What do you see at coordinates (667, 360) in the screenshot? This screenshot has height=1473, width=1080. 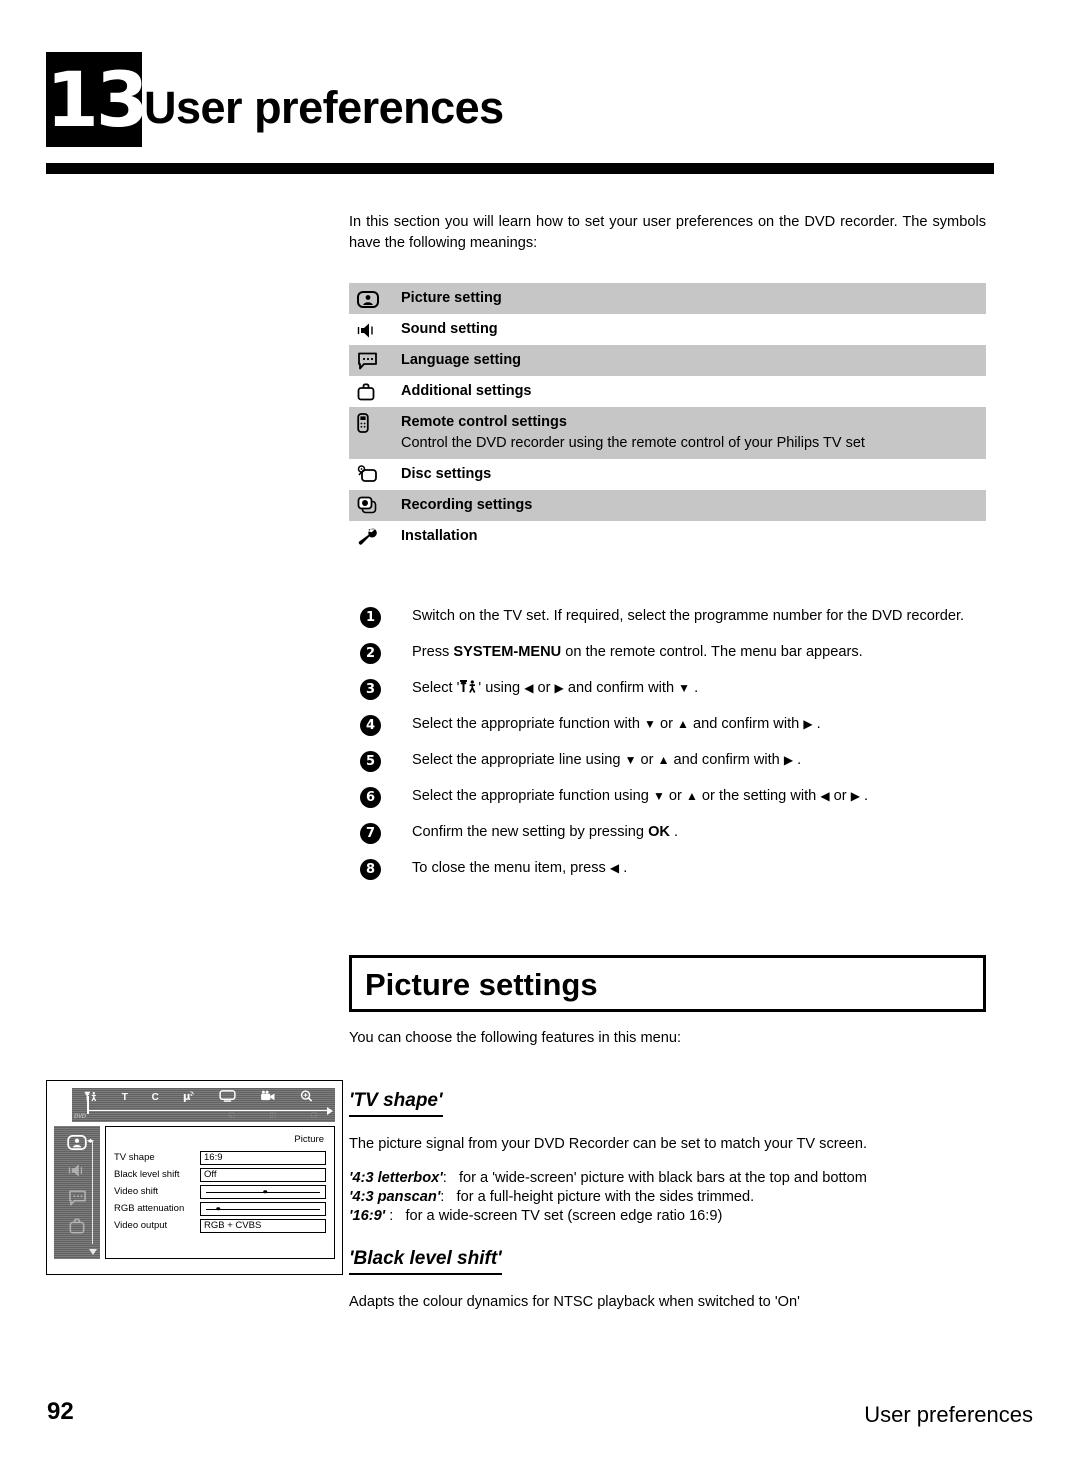 I see `table-row: Language setting` at bounding box center [667, 360].